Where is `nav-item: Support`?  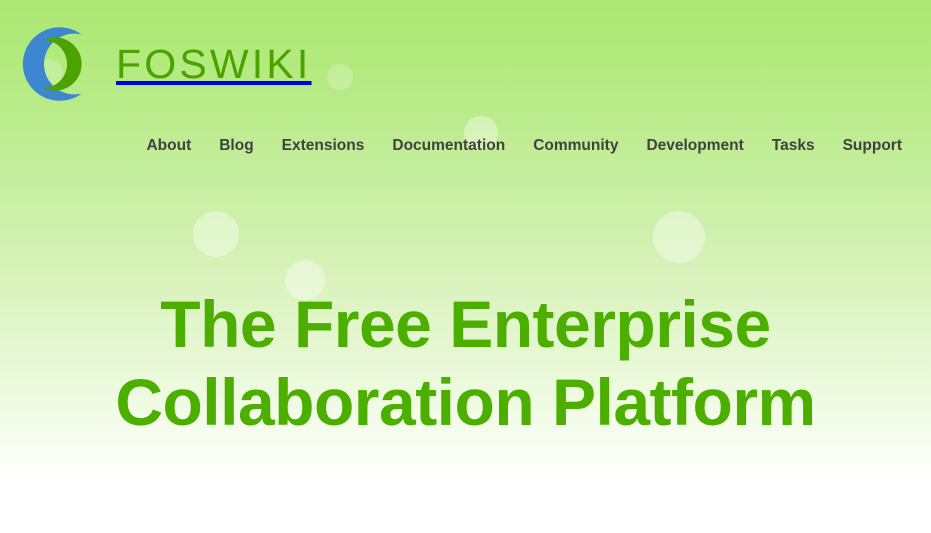
nav-item: Support is located at coordinates (872, 146).